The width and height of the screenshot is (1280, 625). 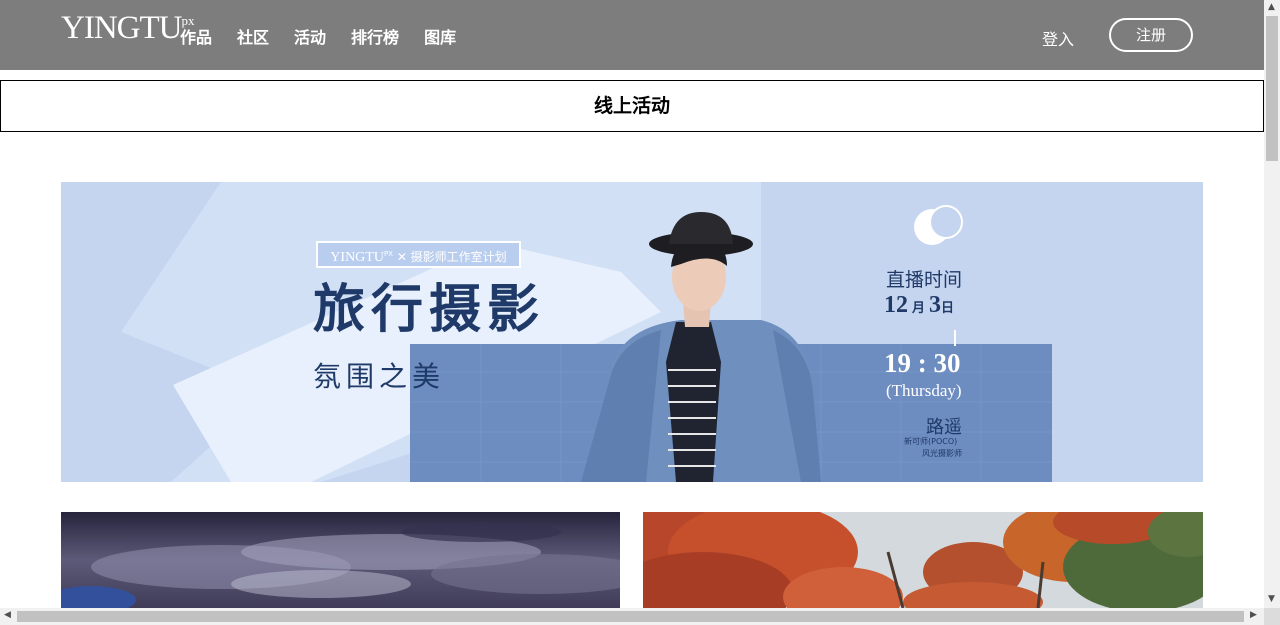 I want to click on date-month-unit: 月, so click(x=919, y=307).